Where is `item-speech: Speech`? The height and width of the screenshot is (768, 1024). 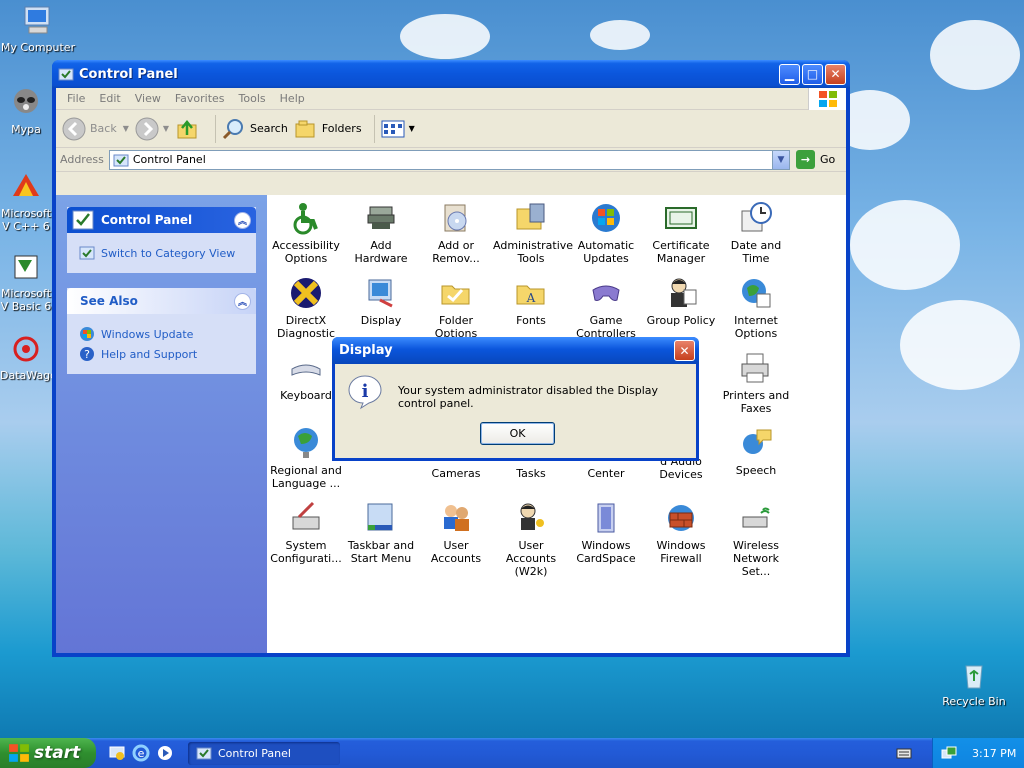 item-speech: Speech is located at coordinates (756, 451).